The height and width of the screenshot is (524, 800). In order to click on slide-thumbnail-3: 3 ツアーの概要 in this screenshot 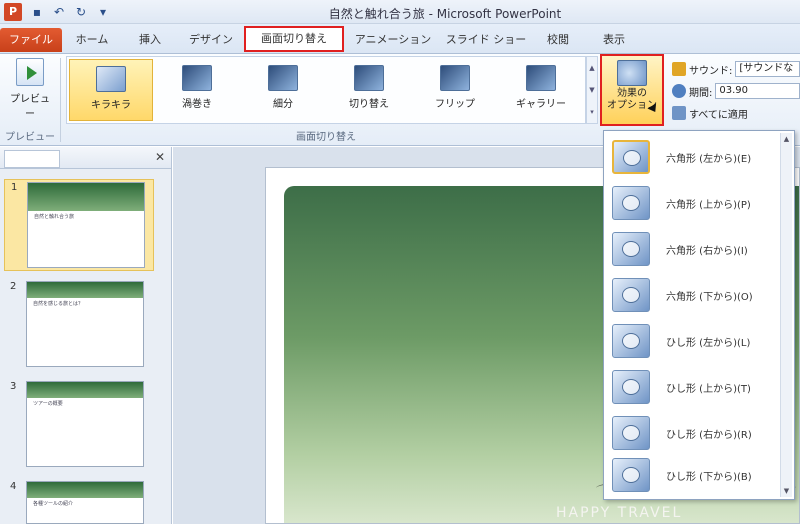, I will do `click(79, 425)`.